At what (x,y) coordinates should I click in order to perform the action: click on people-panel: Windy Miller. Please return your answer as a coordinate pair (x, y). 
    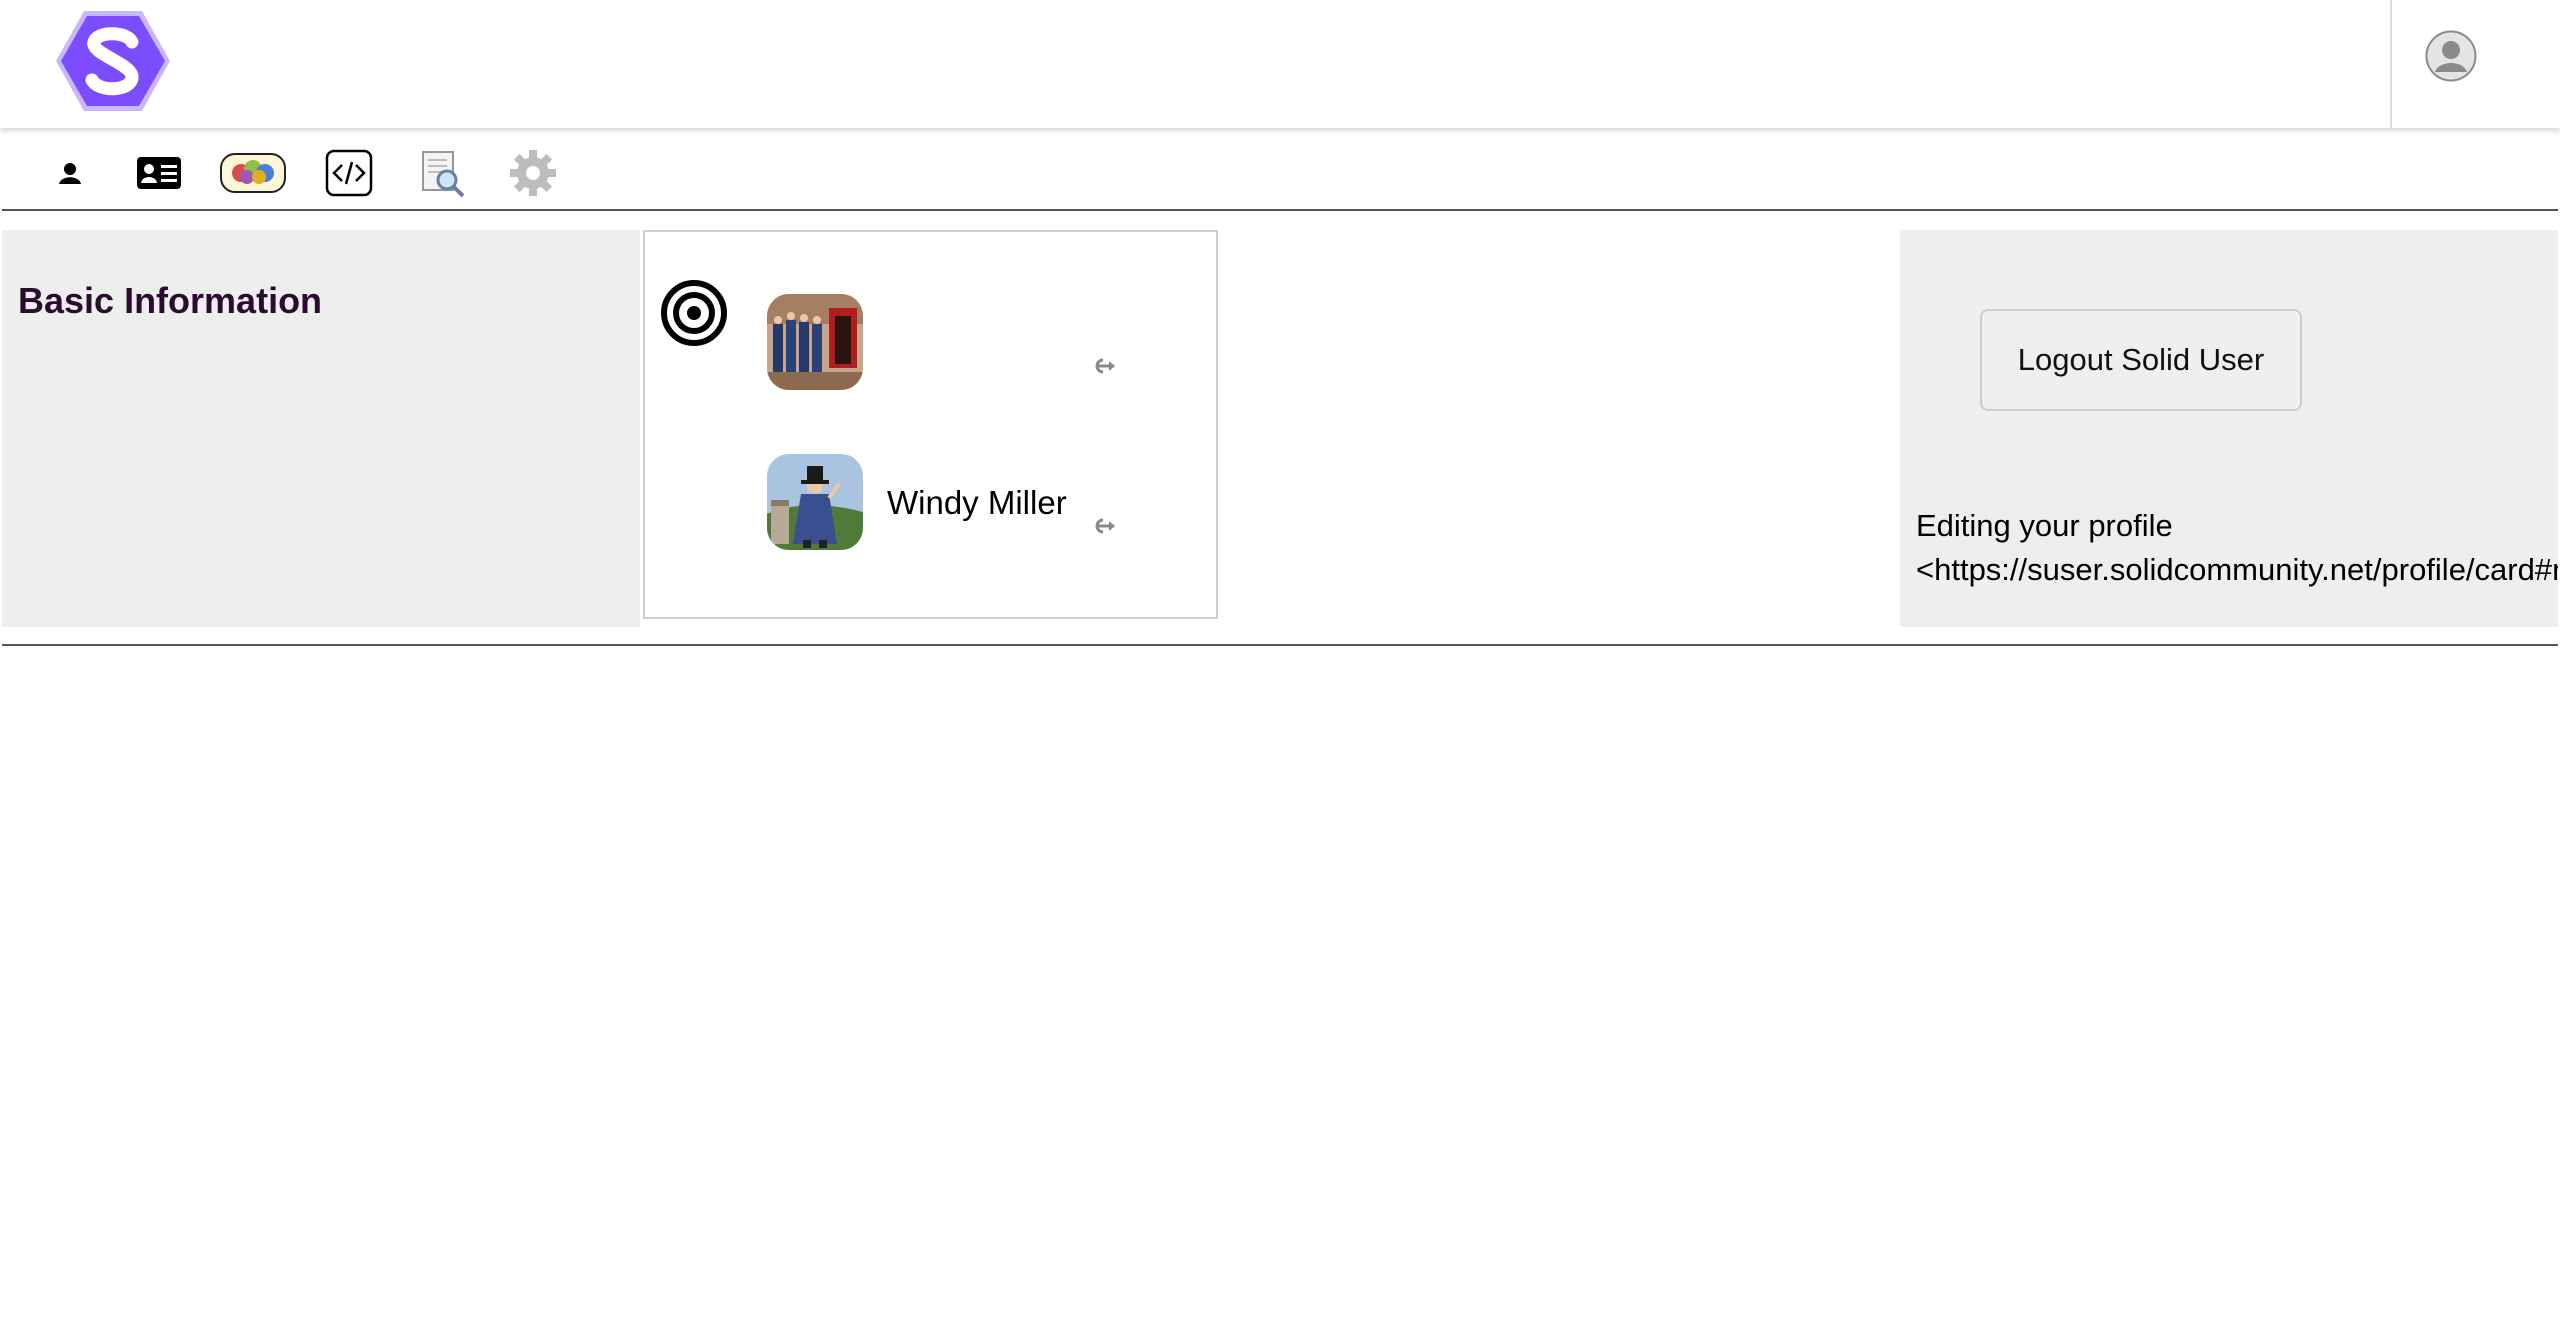
    Looking at the image, I should click on (930, 424).